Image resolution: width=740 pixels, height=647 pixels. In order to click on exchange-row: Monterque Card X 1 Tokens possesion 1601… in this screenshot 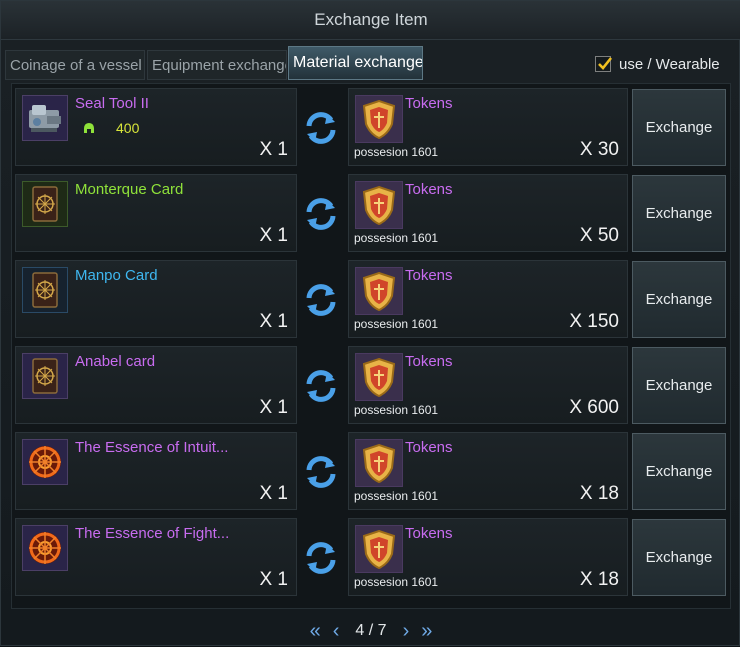, I will do `click(372, 212)`.